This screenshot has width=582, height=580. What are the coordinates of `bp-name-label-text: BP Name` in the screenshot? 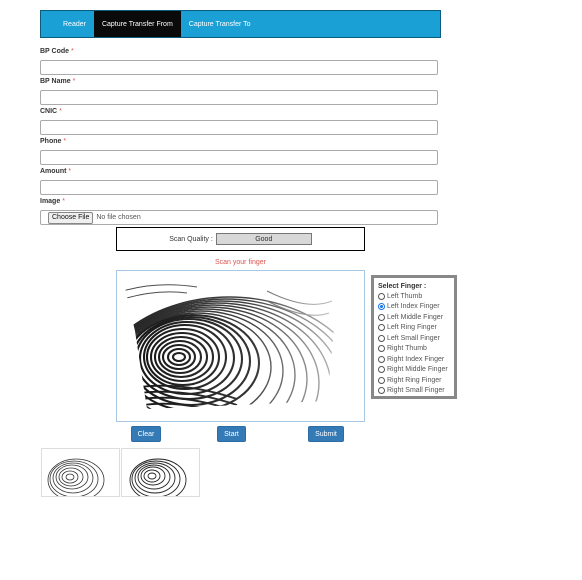 It's located at (55, 81).